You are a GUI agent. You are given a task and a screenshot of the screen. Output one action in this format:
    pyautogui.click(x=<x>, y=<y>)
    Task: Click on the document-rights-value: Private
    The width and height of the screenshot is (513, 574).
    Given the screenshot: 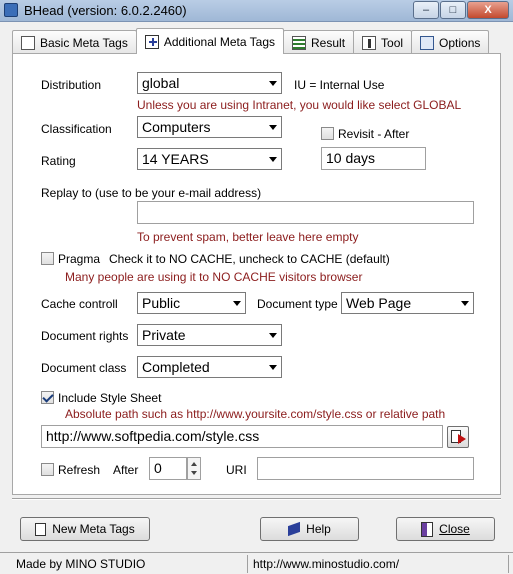 What is the action you would take?
    pyautogui.click(x=164, y=335)
    